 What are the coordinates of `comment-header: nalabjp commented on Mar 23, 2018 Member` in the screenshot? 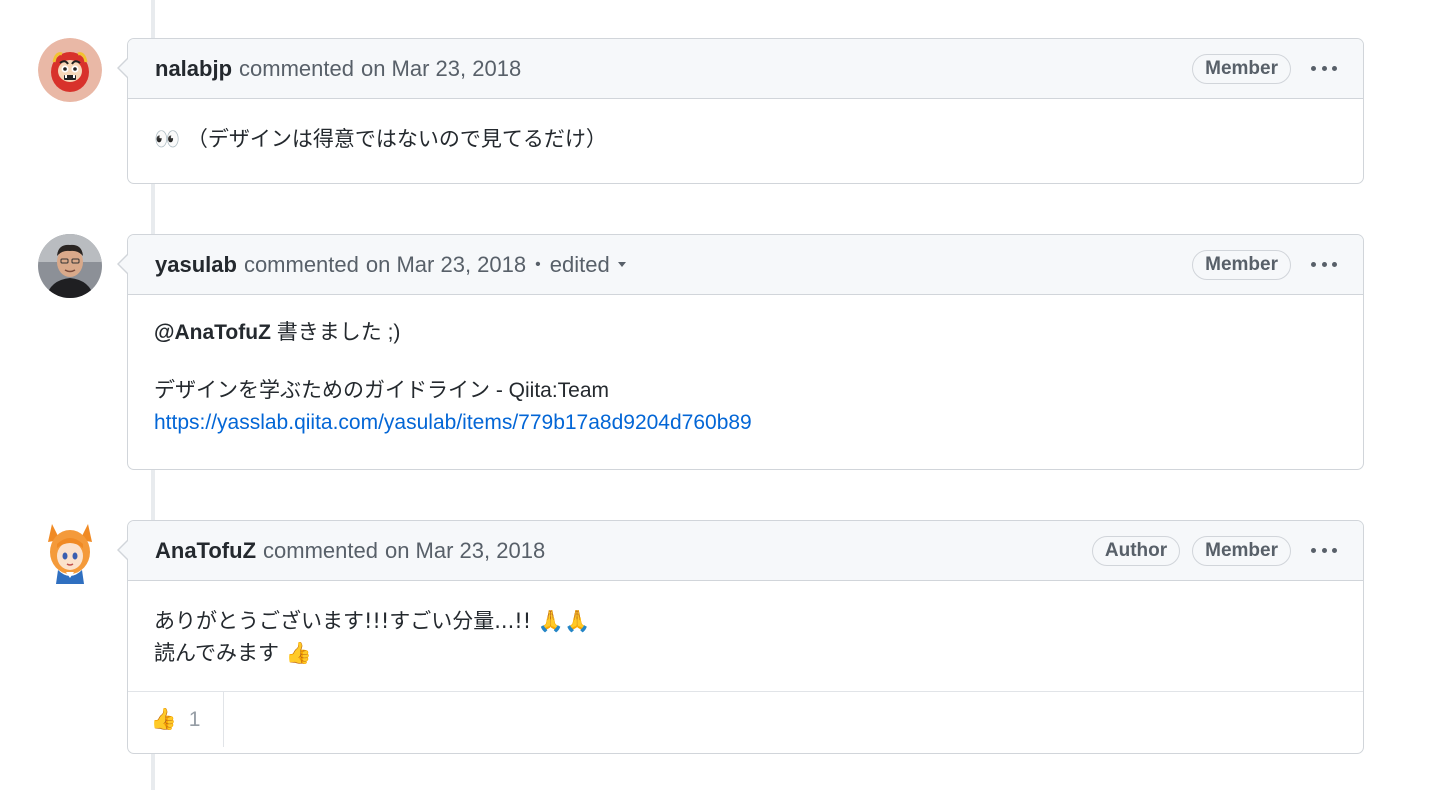 It's located at (745, 69).